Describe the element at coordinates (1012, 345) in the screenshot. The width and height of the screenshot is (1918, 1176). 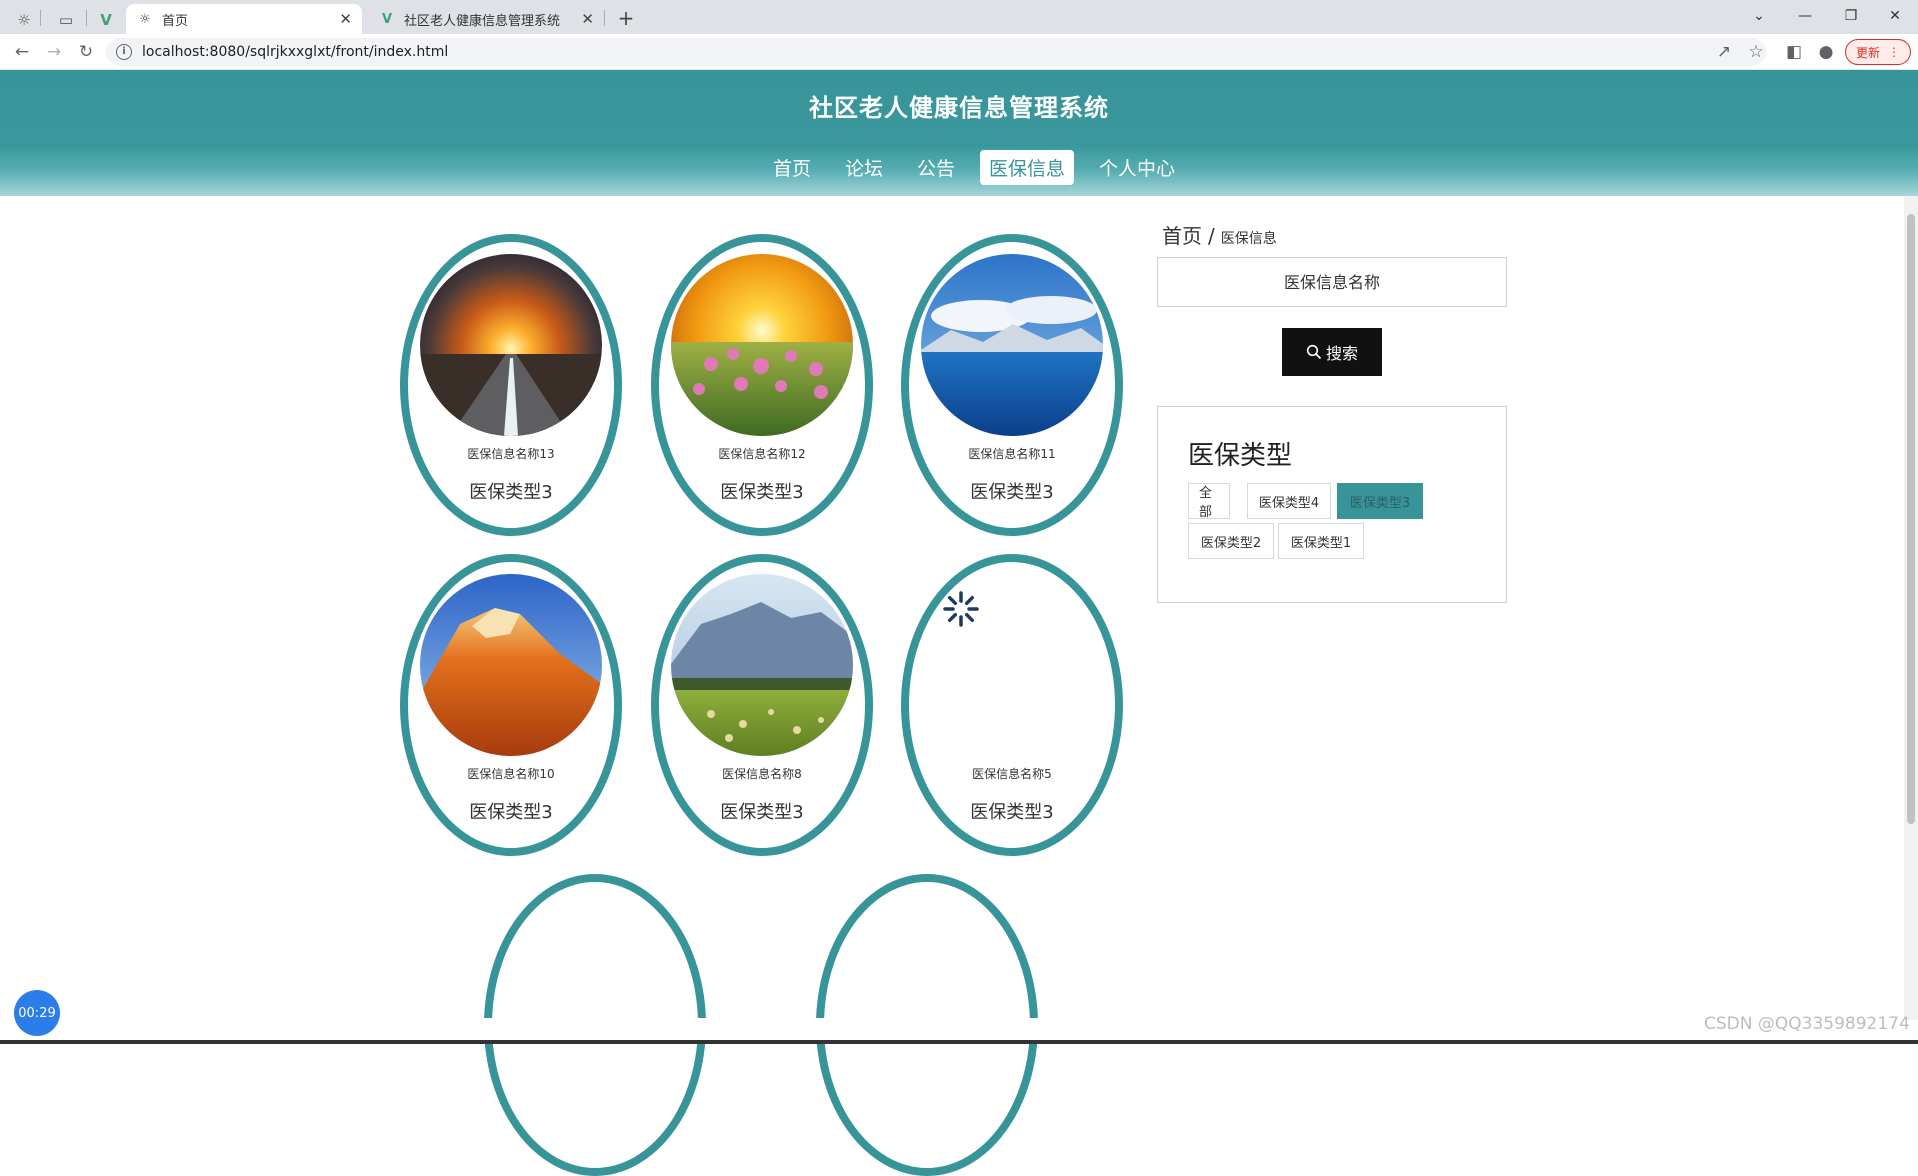
I see `snow-lake-image` at that location.